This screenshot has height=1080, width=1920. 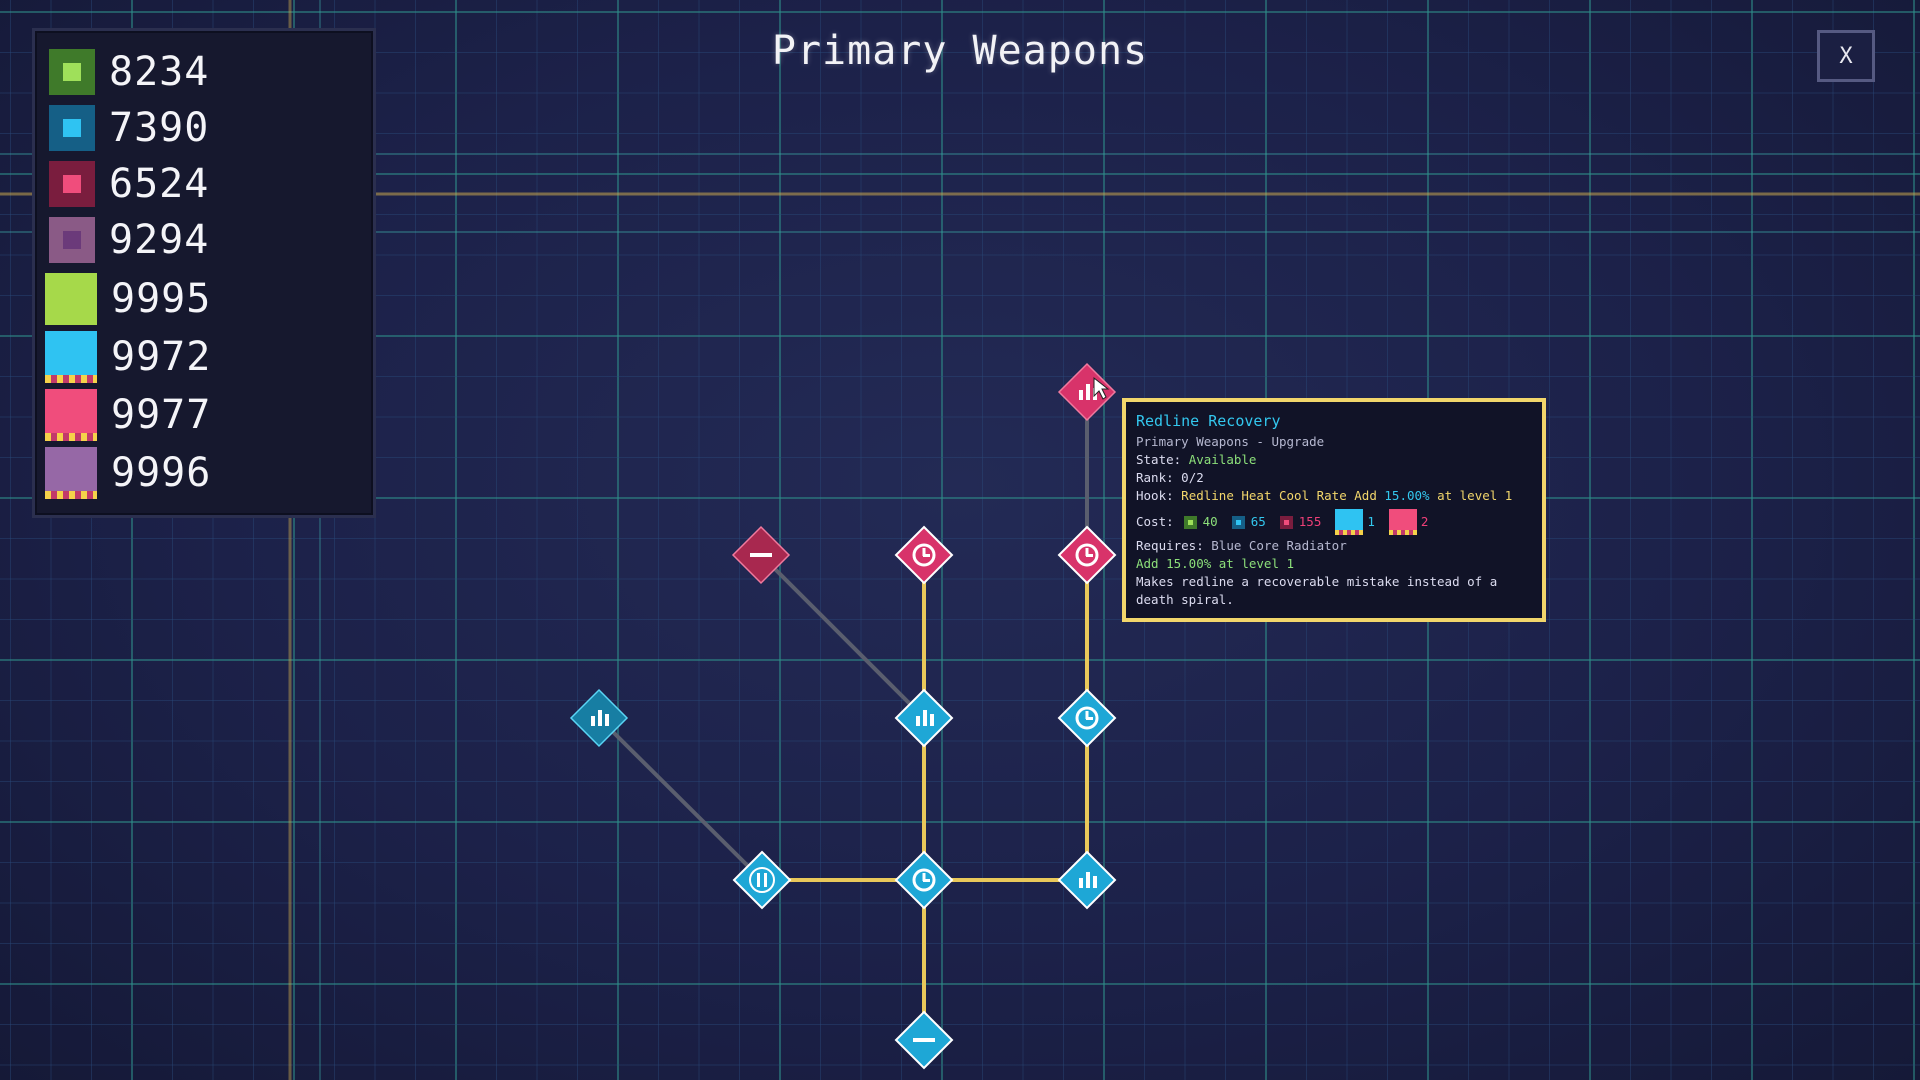 I want to click on skill-node-cyan-bottom, so click(x=924, y=1040).